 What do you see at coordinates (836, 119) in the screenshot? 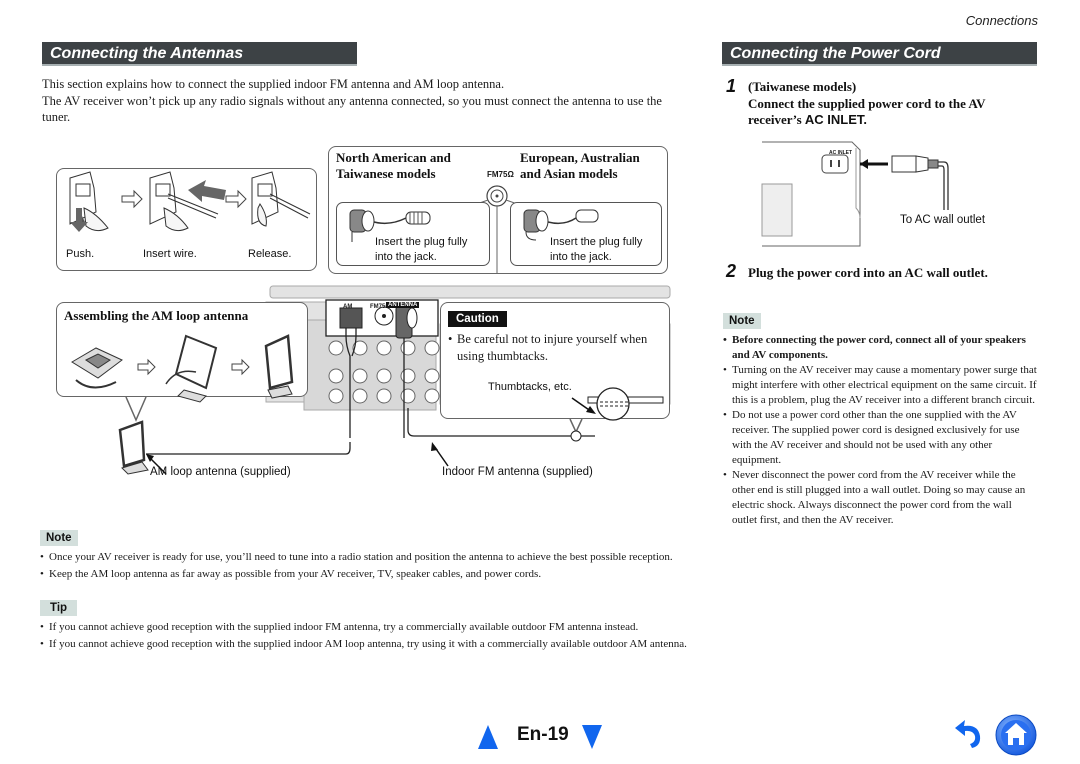
I see `ac-inlet-emphasis: AC INLET.` at bounding box center [836, 119].